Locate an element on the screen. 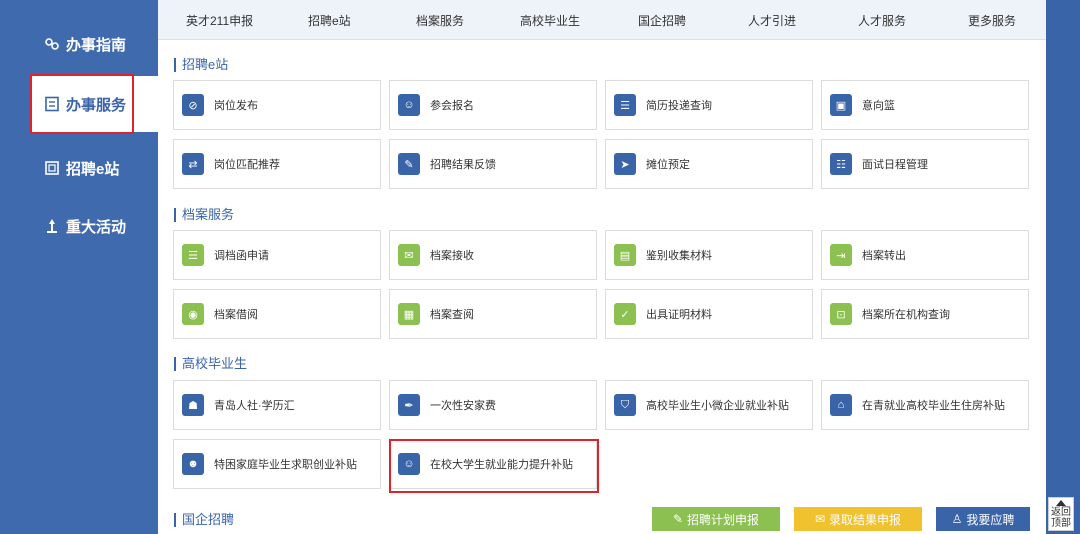 This screenshot has height=534, width=1080. interview-icon: ☷ is located at coordinates (841, 164).